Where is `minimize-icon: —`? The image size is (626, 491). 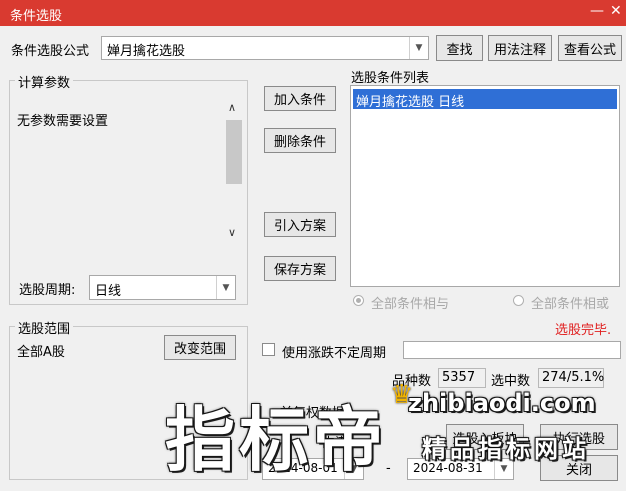
minimize-icon: — is located at coordinates (597, 11).